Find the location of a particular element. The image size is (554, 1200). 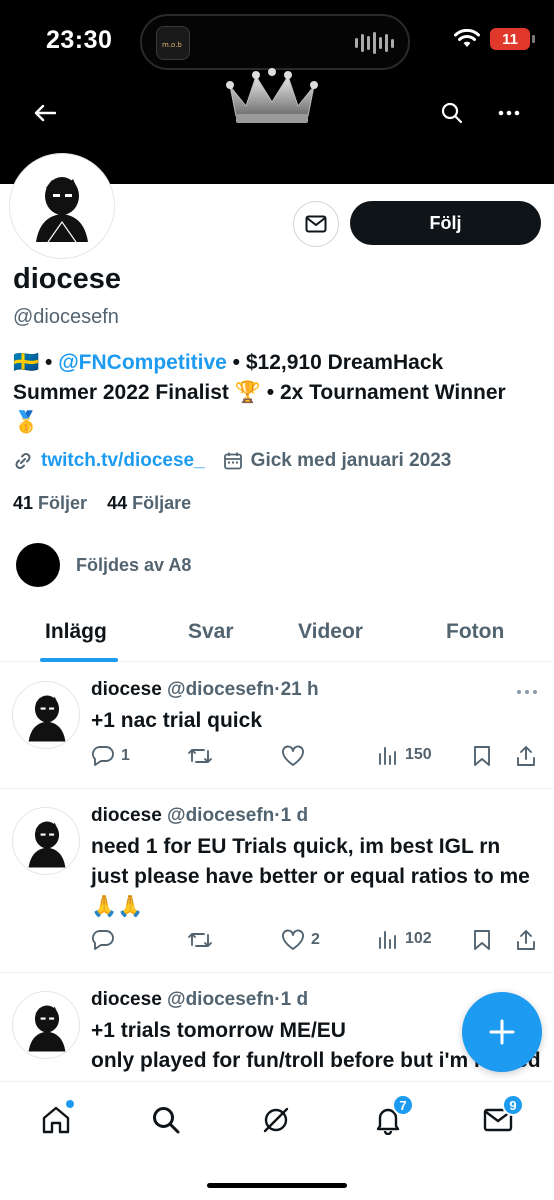

status-icons: 11 is located at coordinates (494, 39).